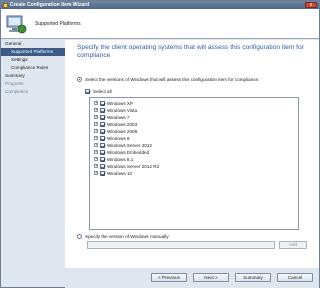 The height and width of the screenshot is (288, 320). Describe the element at coordinates (33, 52) in the screenshot. I see `nav-item-supported-platforms: Supported Platforms` at that location.